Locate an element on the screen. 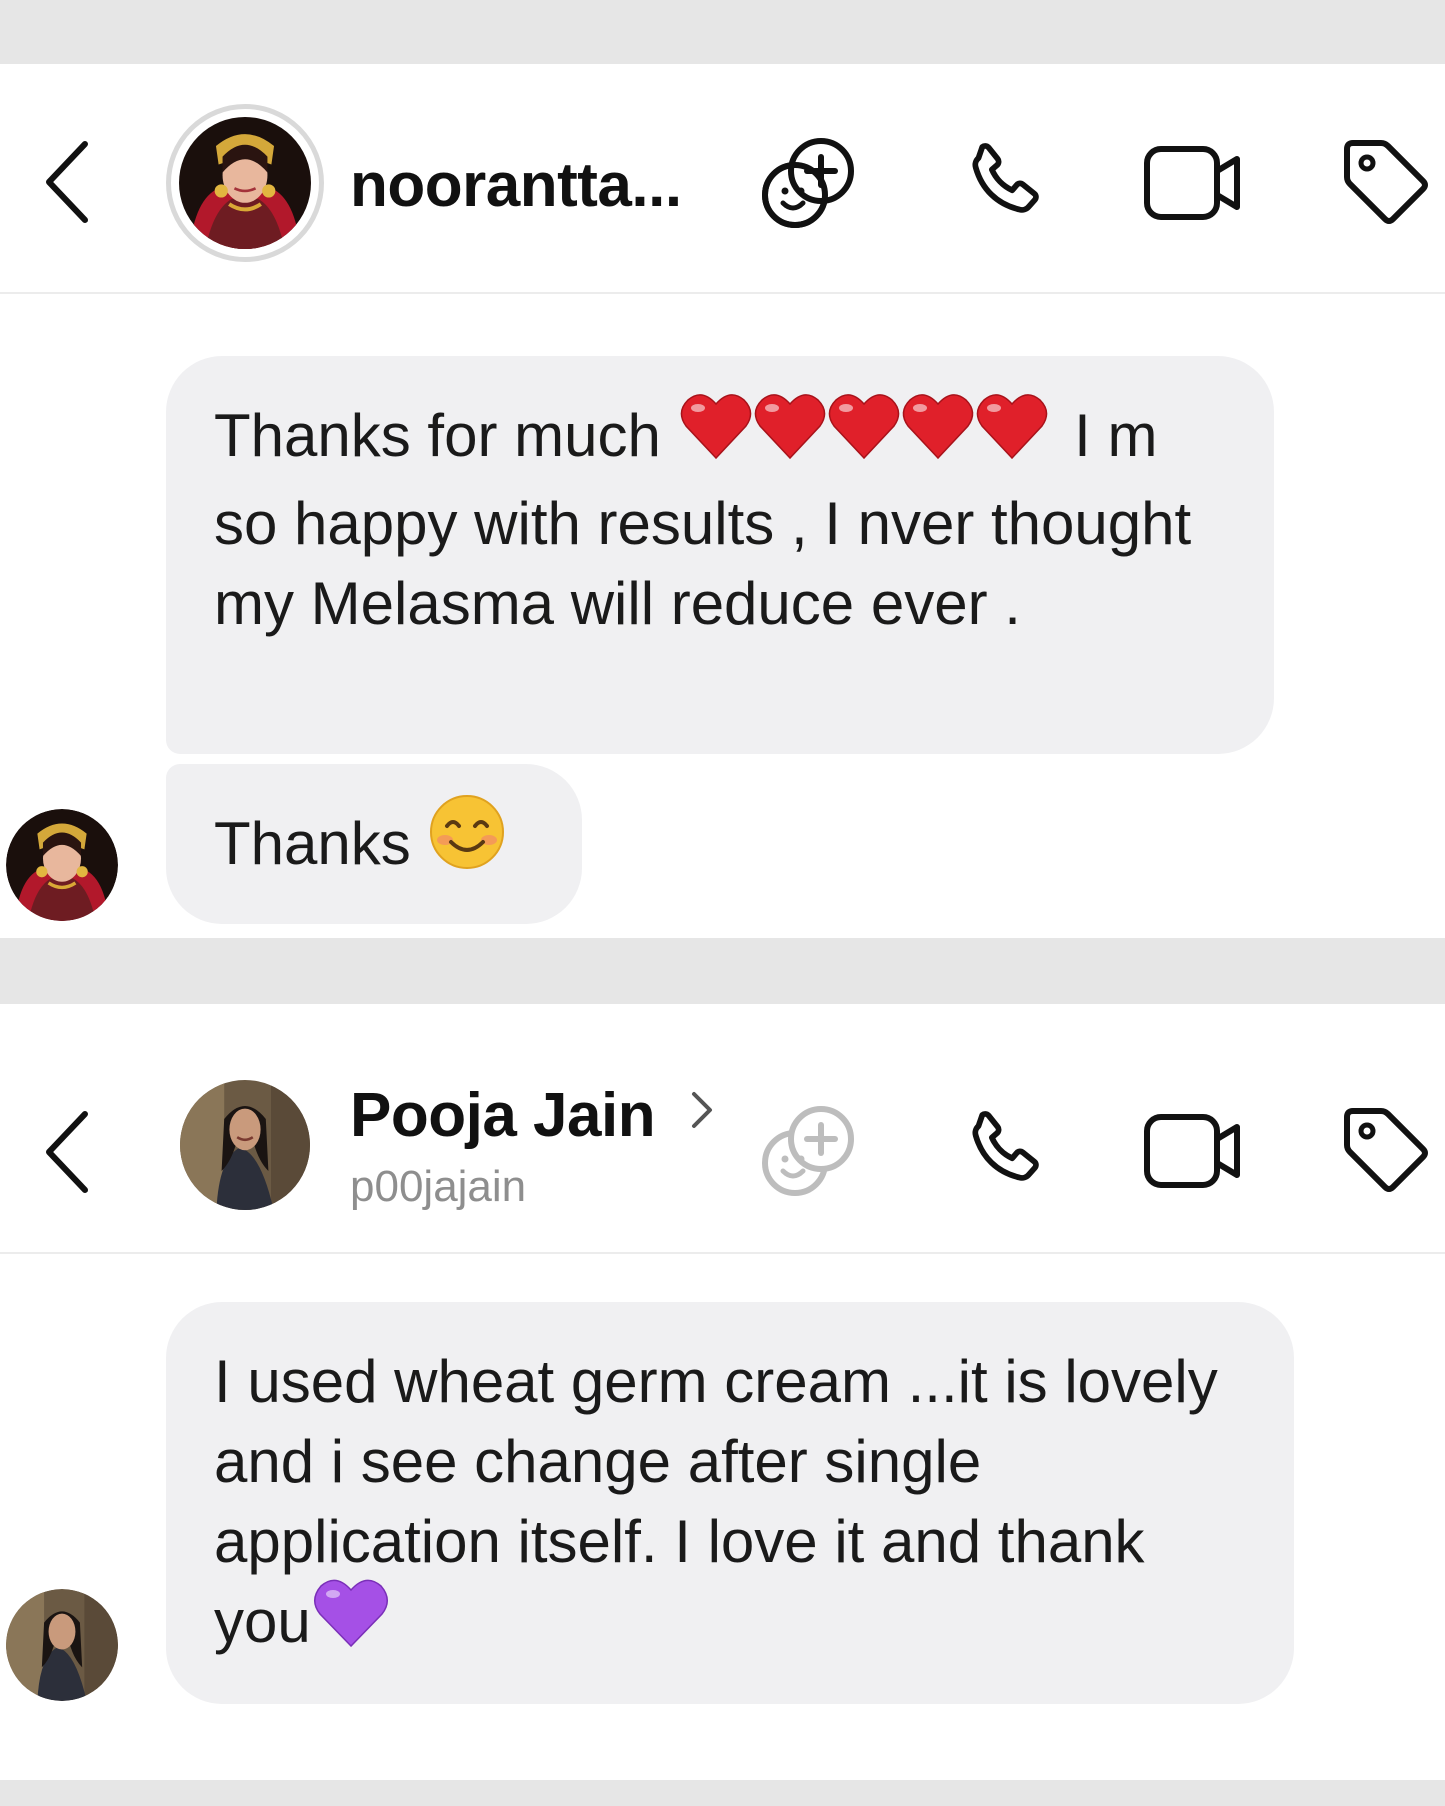 This screenshot has width=1445, height=1806. message-text: Thanks is located at coordinates (312, 843).